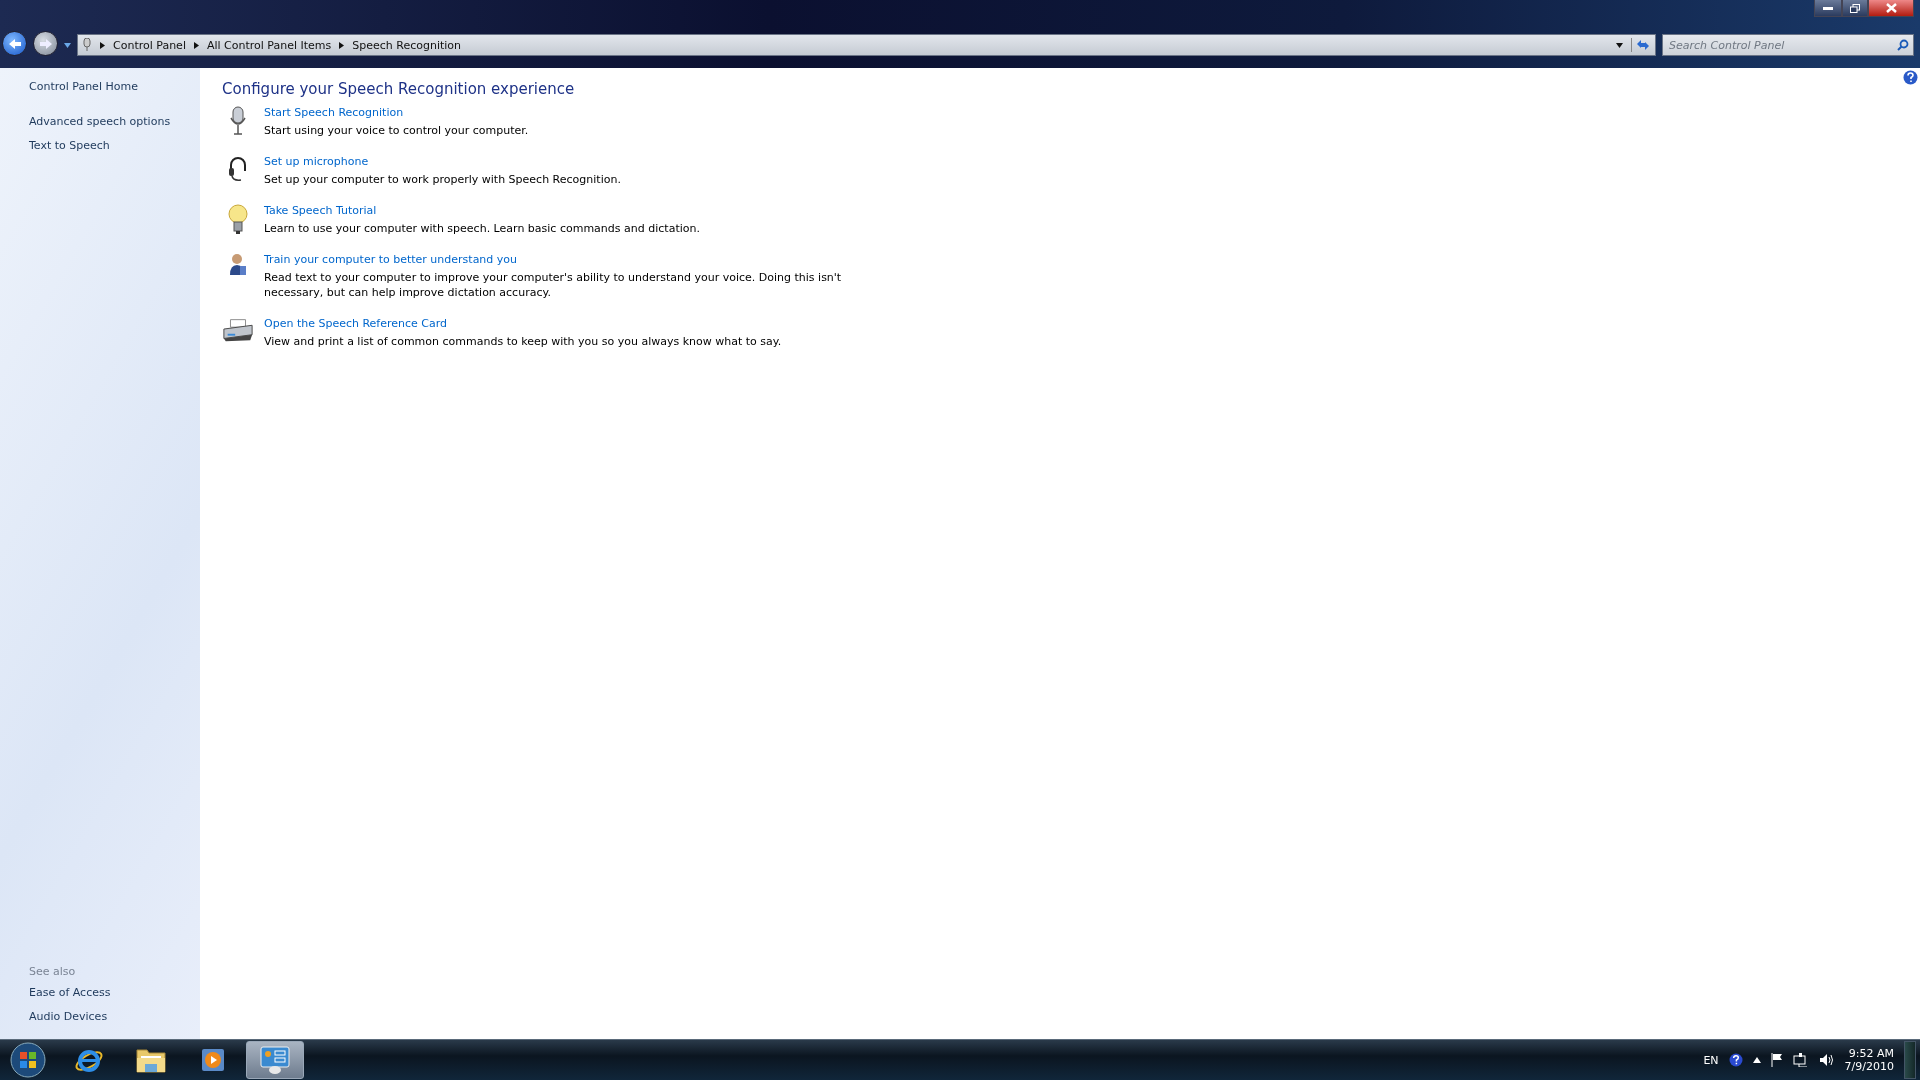 The width and height of the screenshot is (1920, 1080). What do you see at coordinates (151, 1060) in the screenshot?
I see `folder-icon` at bounding box center [151, 1060].